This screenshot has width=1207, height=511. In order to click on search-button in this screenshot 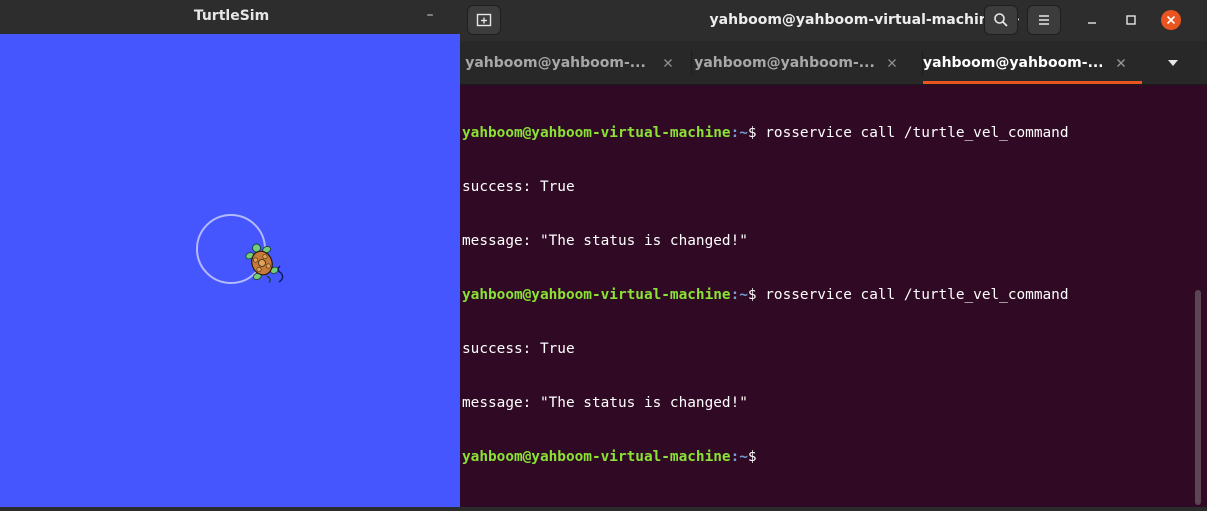, I will do `click(1001, 20)`.